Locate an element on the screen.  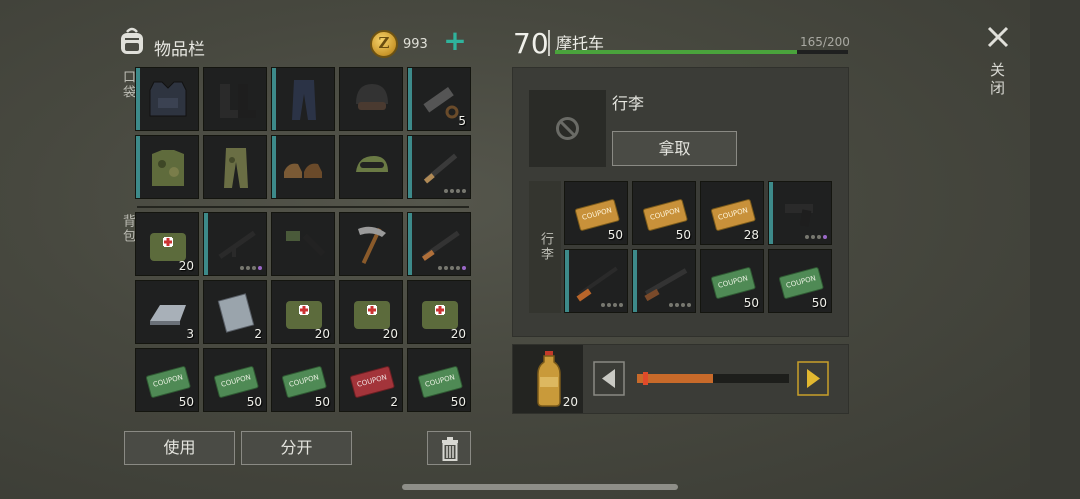
arrow-left-icon is located at coordinates (609, 378).